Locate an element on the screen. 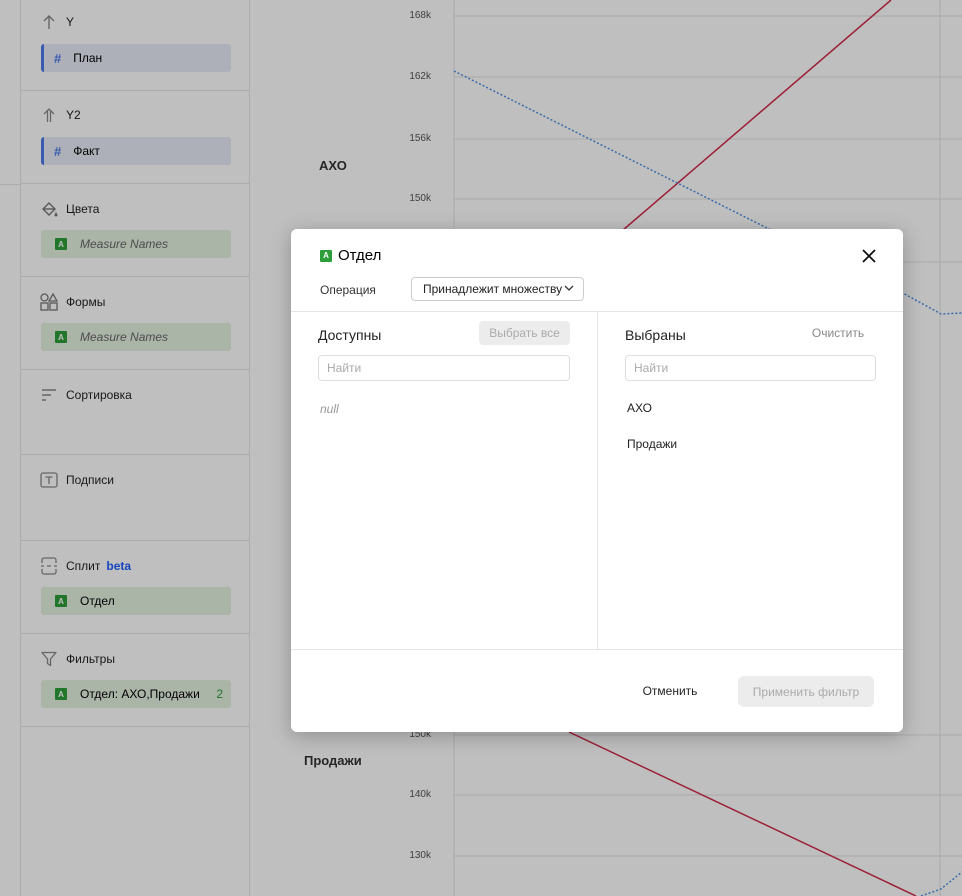  selected-list-item: Продажи is located at coordinates (652, 444).